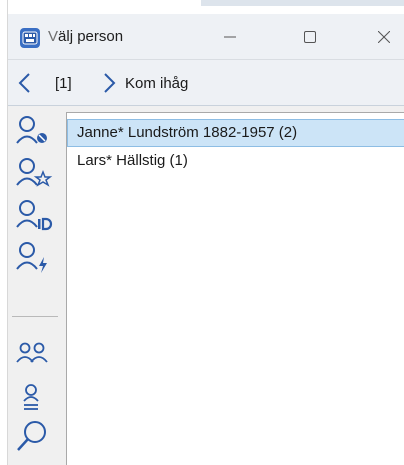 The width and height of the screenshot is (404, 465). What do you see at coordinates (37, 285) in the screenshot?
I see `person-toolbar` at bounding box center [37, 285].